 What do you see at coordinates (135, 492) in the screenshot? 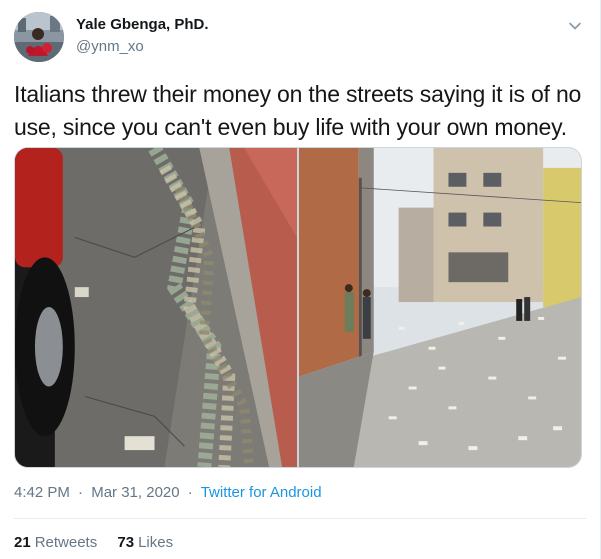
I see `tweet-date: Mar 31, 2020` at bounding box center [135, 492].